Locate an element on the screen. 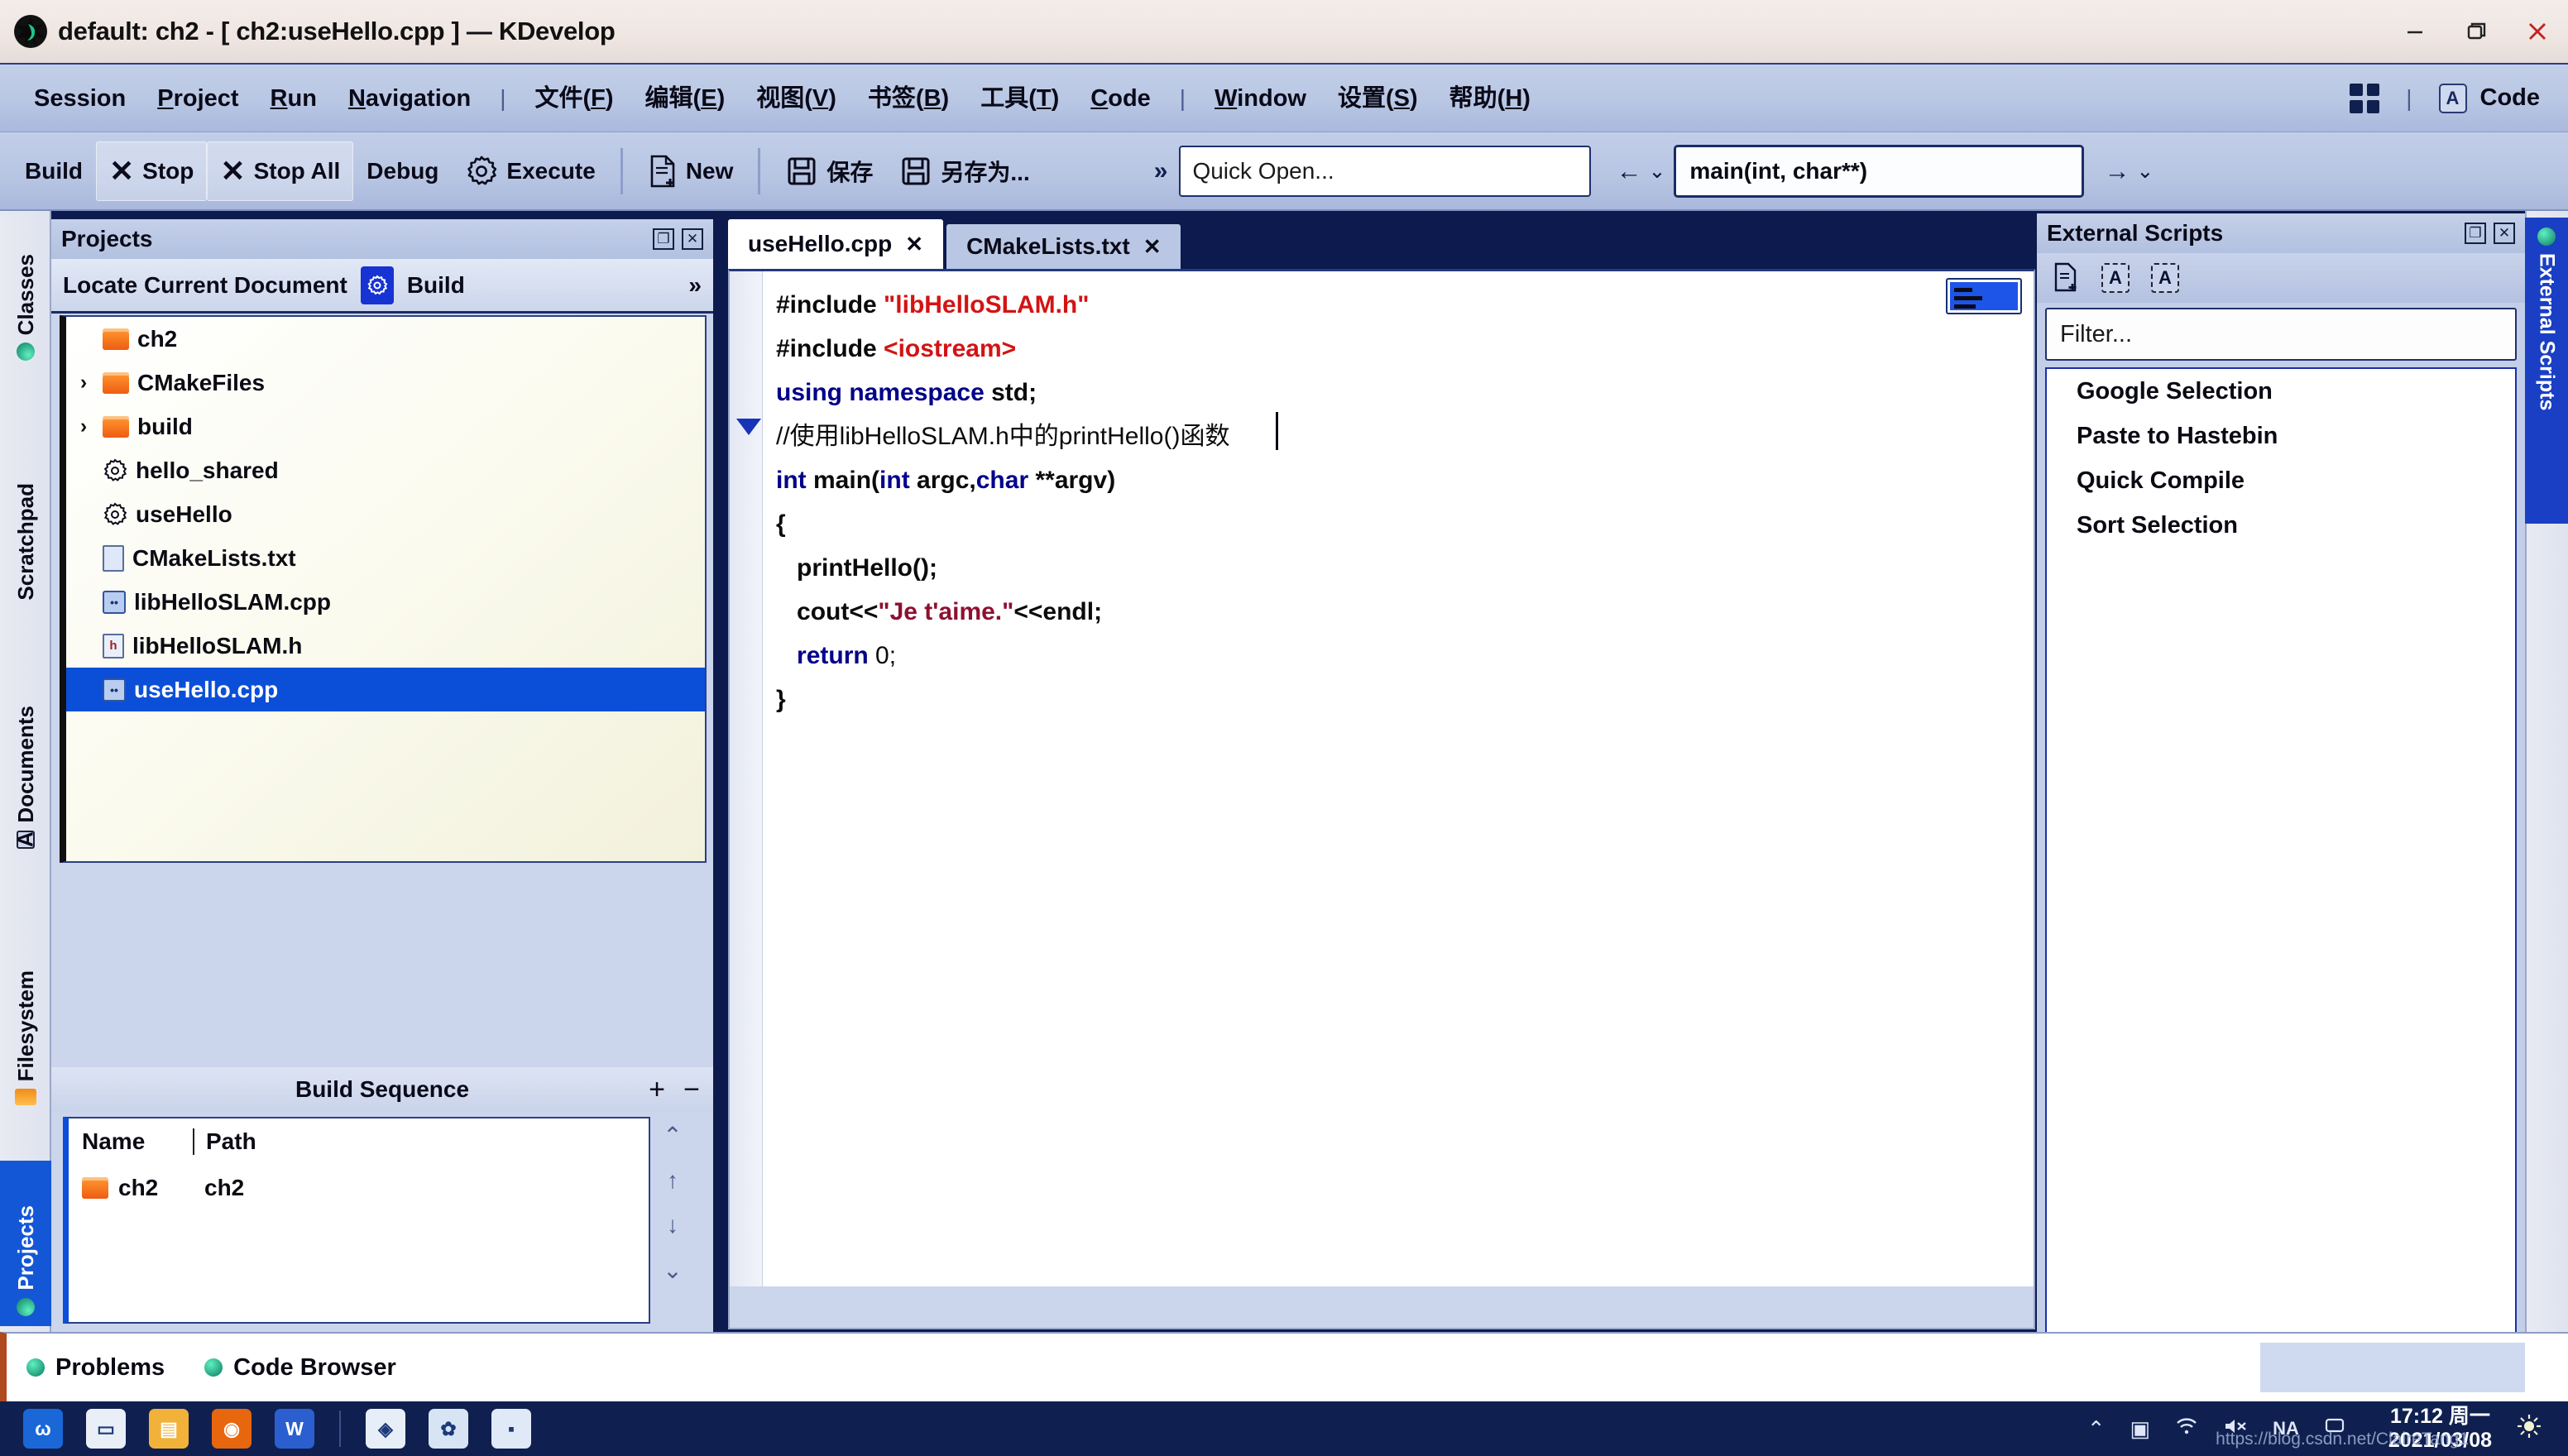 This screenshot has width=2568, height=1456. build-sequence-remove-button: − is located at coordinates (691, 1090).